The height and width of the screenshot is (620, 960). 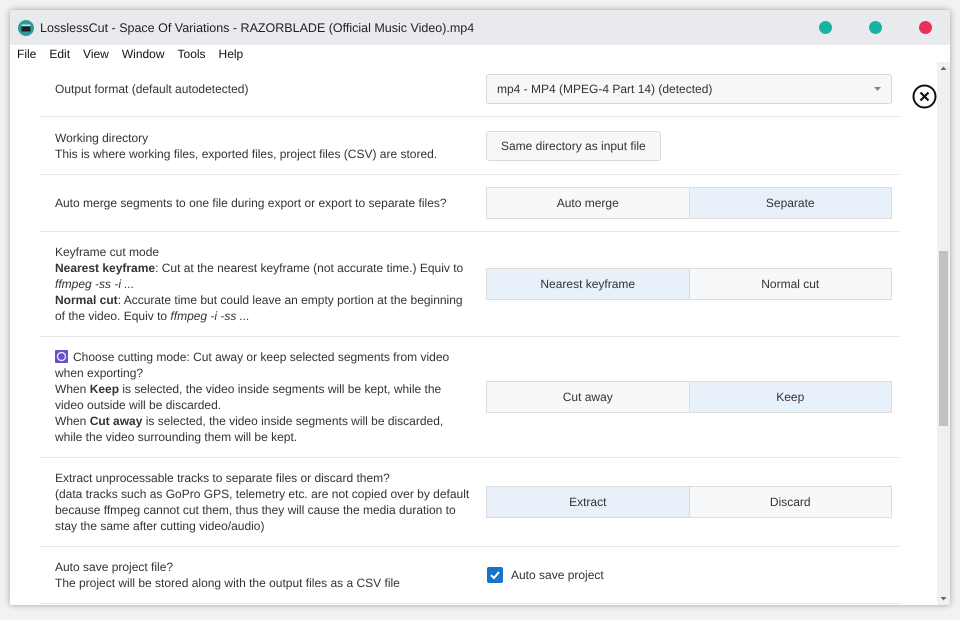 What do you see at coordinates (588, 203) in the screenshot?
I see `option-button: Auto merge` at bounding box center [588, 203].